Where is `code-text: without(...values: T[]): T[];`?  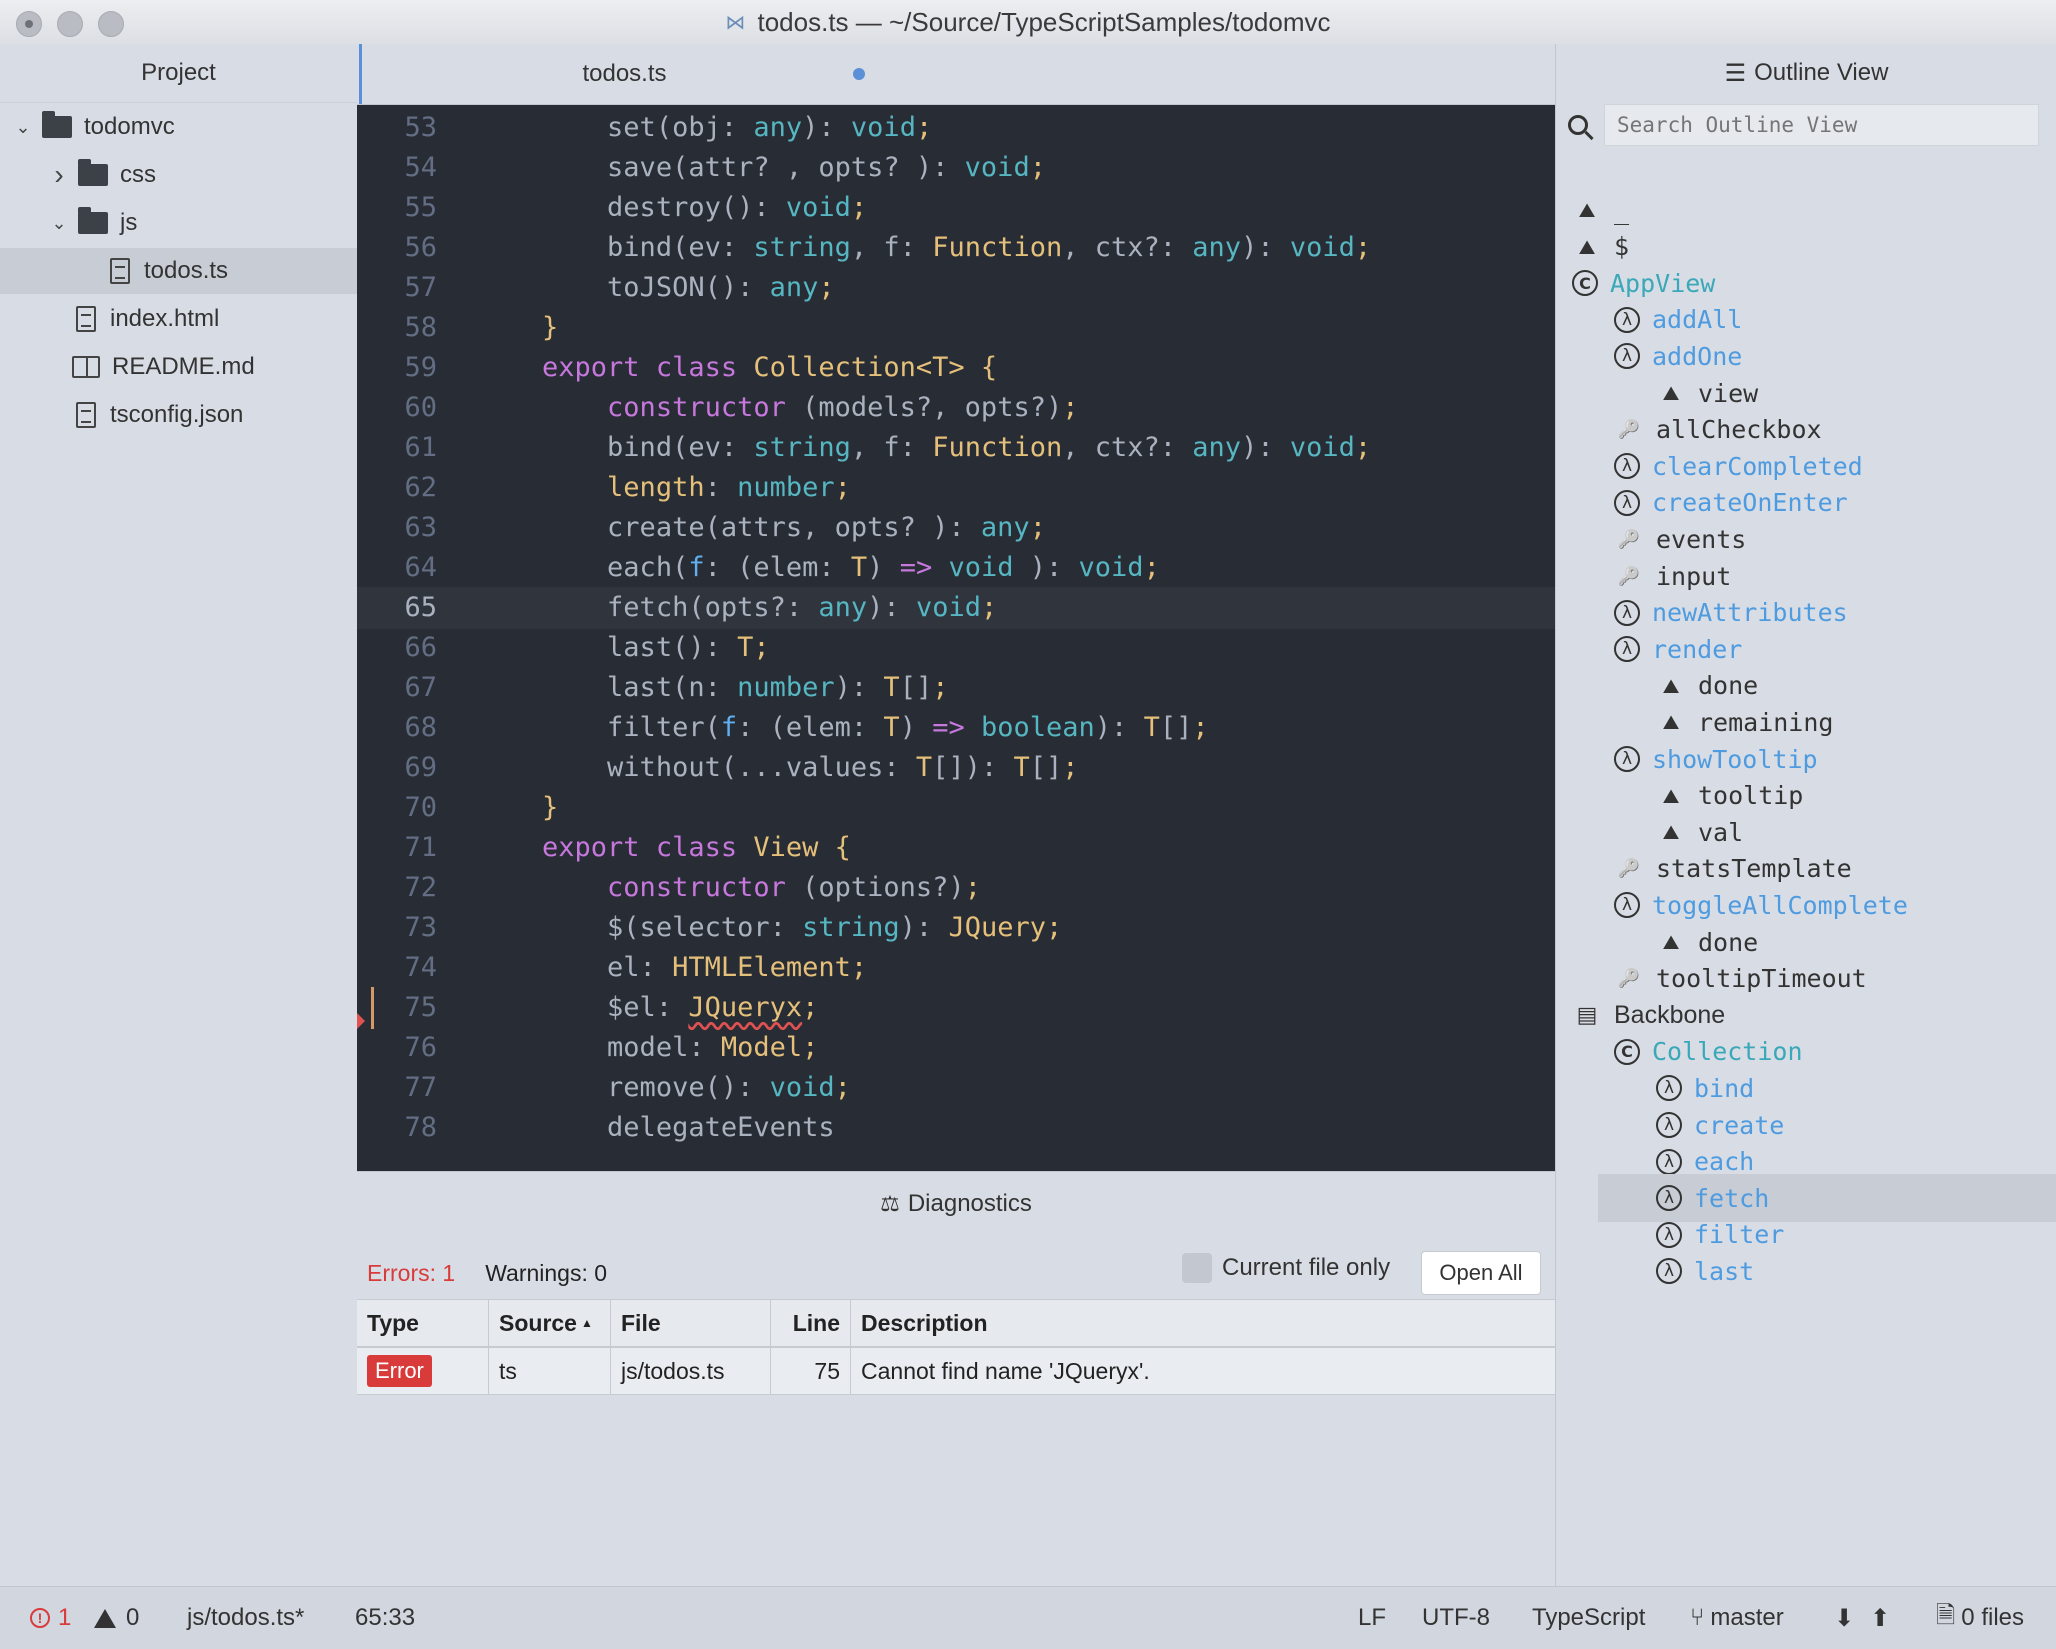
code-text: without(...values: T[]): T[]; is located at coordinates (843, 767).